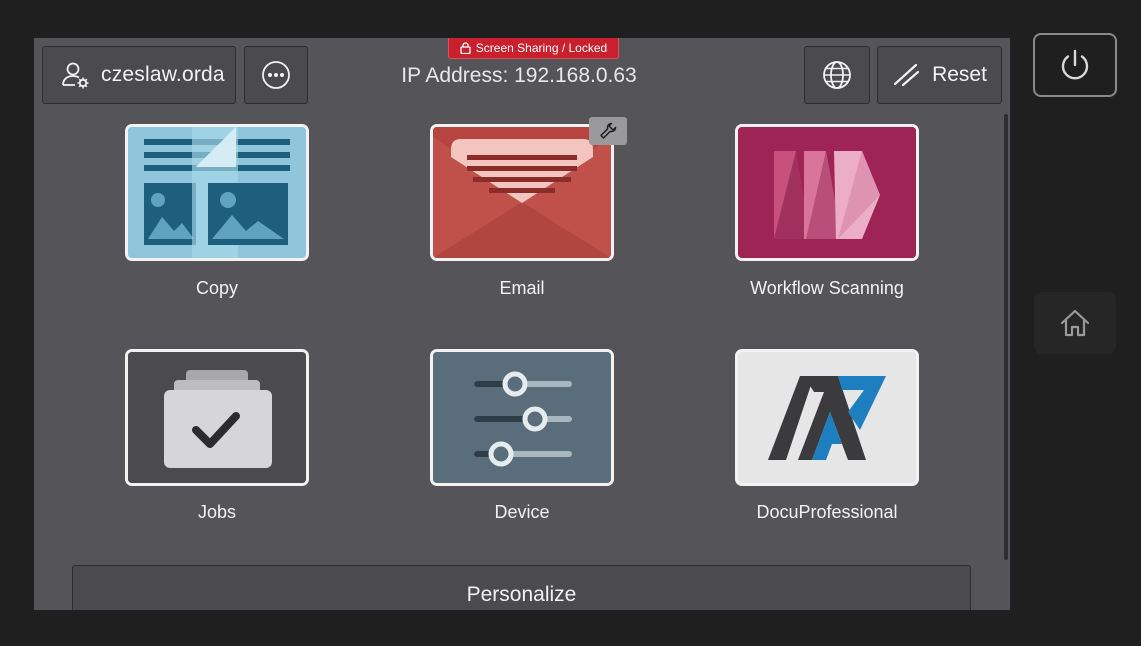 The height and width of the screenshot is (646, 1141). I want to click on device-app-label: Device, so click(522, 512).